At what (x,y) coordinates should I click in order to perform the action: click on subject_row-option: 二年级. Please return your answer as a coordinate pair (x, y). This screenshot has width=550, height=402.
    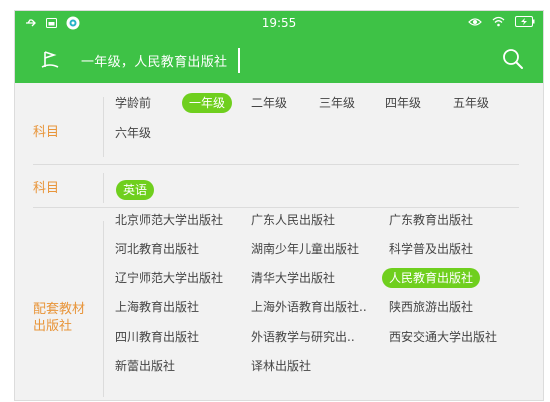
    Looking at the image, I should click on (269, 103).